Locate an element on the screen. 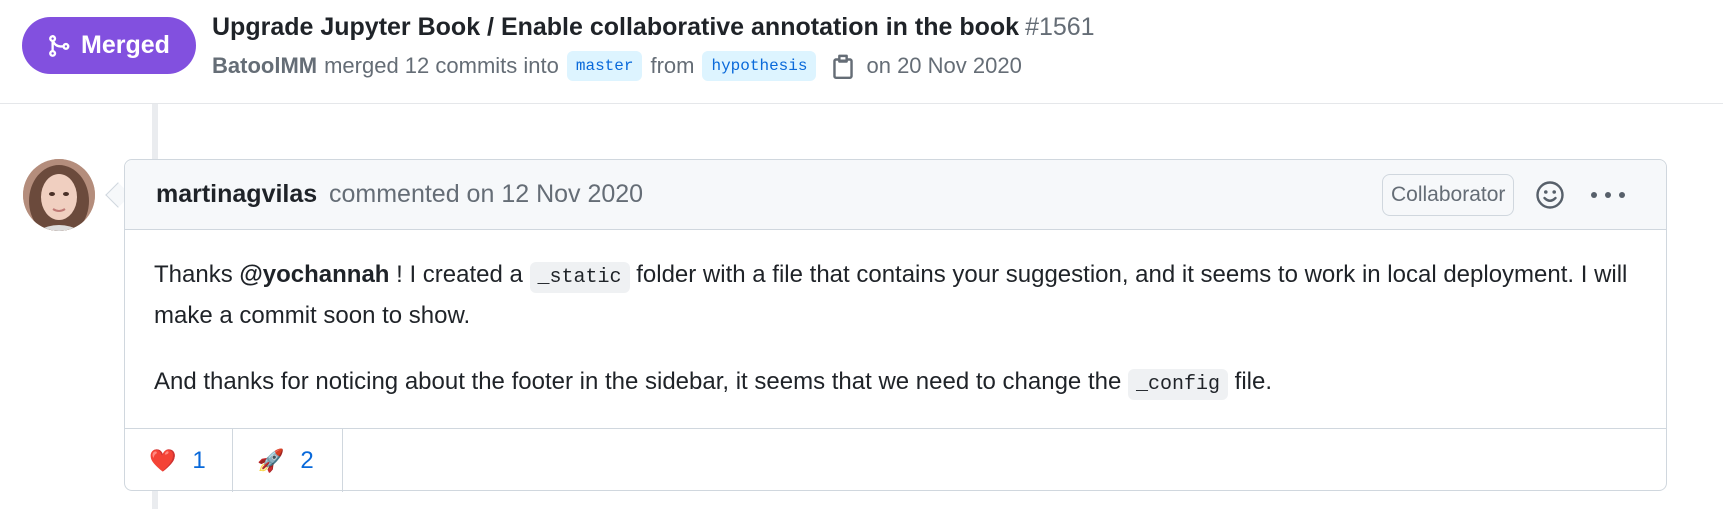 The image size is (1723, 509). pr-author-link: BatoolMM is located at coordinates (264, 66).